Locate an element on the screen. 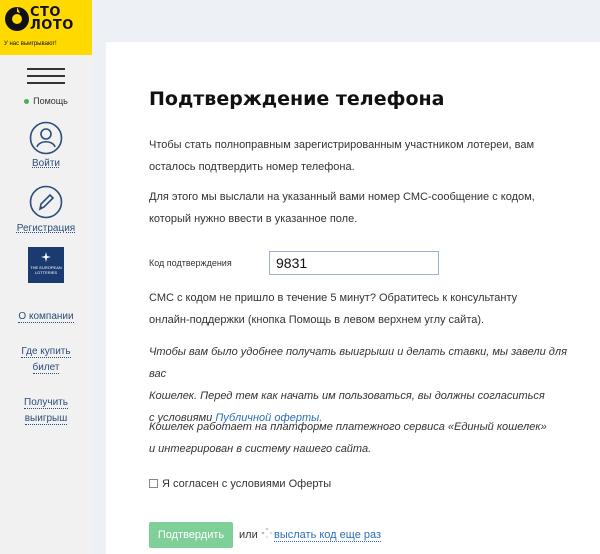 The image size is (600, 554). about-link: О компании is located at coordinates (46, 317).